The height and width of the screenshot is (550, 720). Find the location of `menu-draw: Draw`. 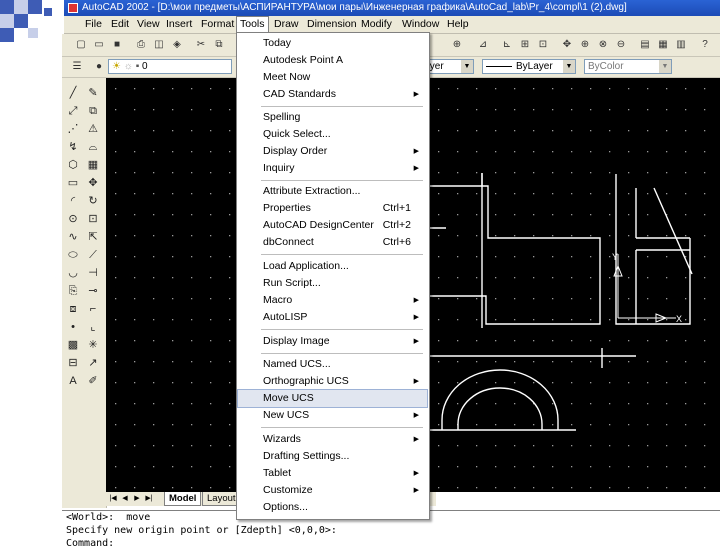

menu-draw: Draw is located at coordinates (286, 24).